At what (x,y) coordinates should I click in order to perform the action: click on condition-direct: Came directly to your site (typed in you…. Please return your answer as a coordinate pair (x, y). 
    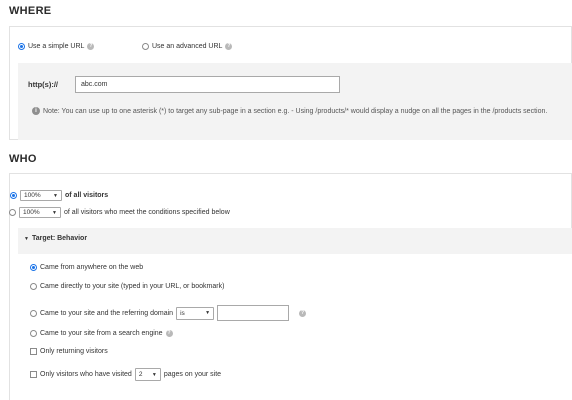
    Looking at the image, I should click on (127, 286).